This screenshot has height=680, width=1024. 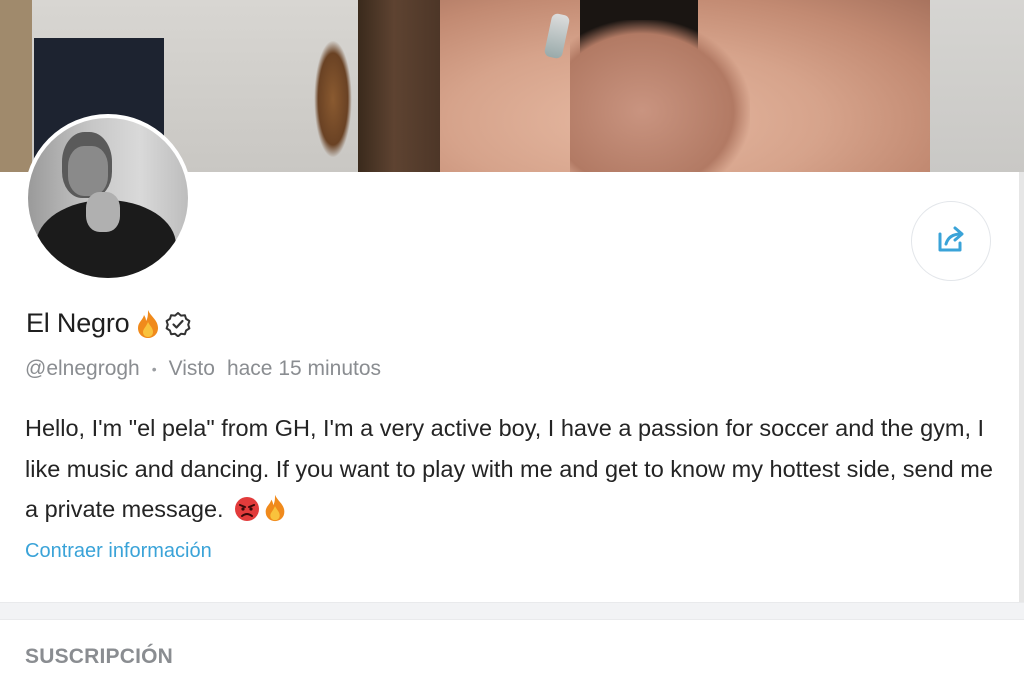 I want to click on verified-icon, so click(x=178, y=324).